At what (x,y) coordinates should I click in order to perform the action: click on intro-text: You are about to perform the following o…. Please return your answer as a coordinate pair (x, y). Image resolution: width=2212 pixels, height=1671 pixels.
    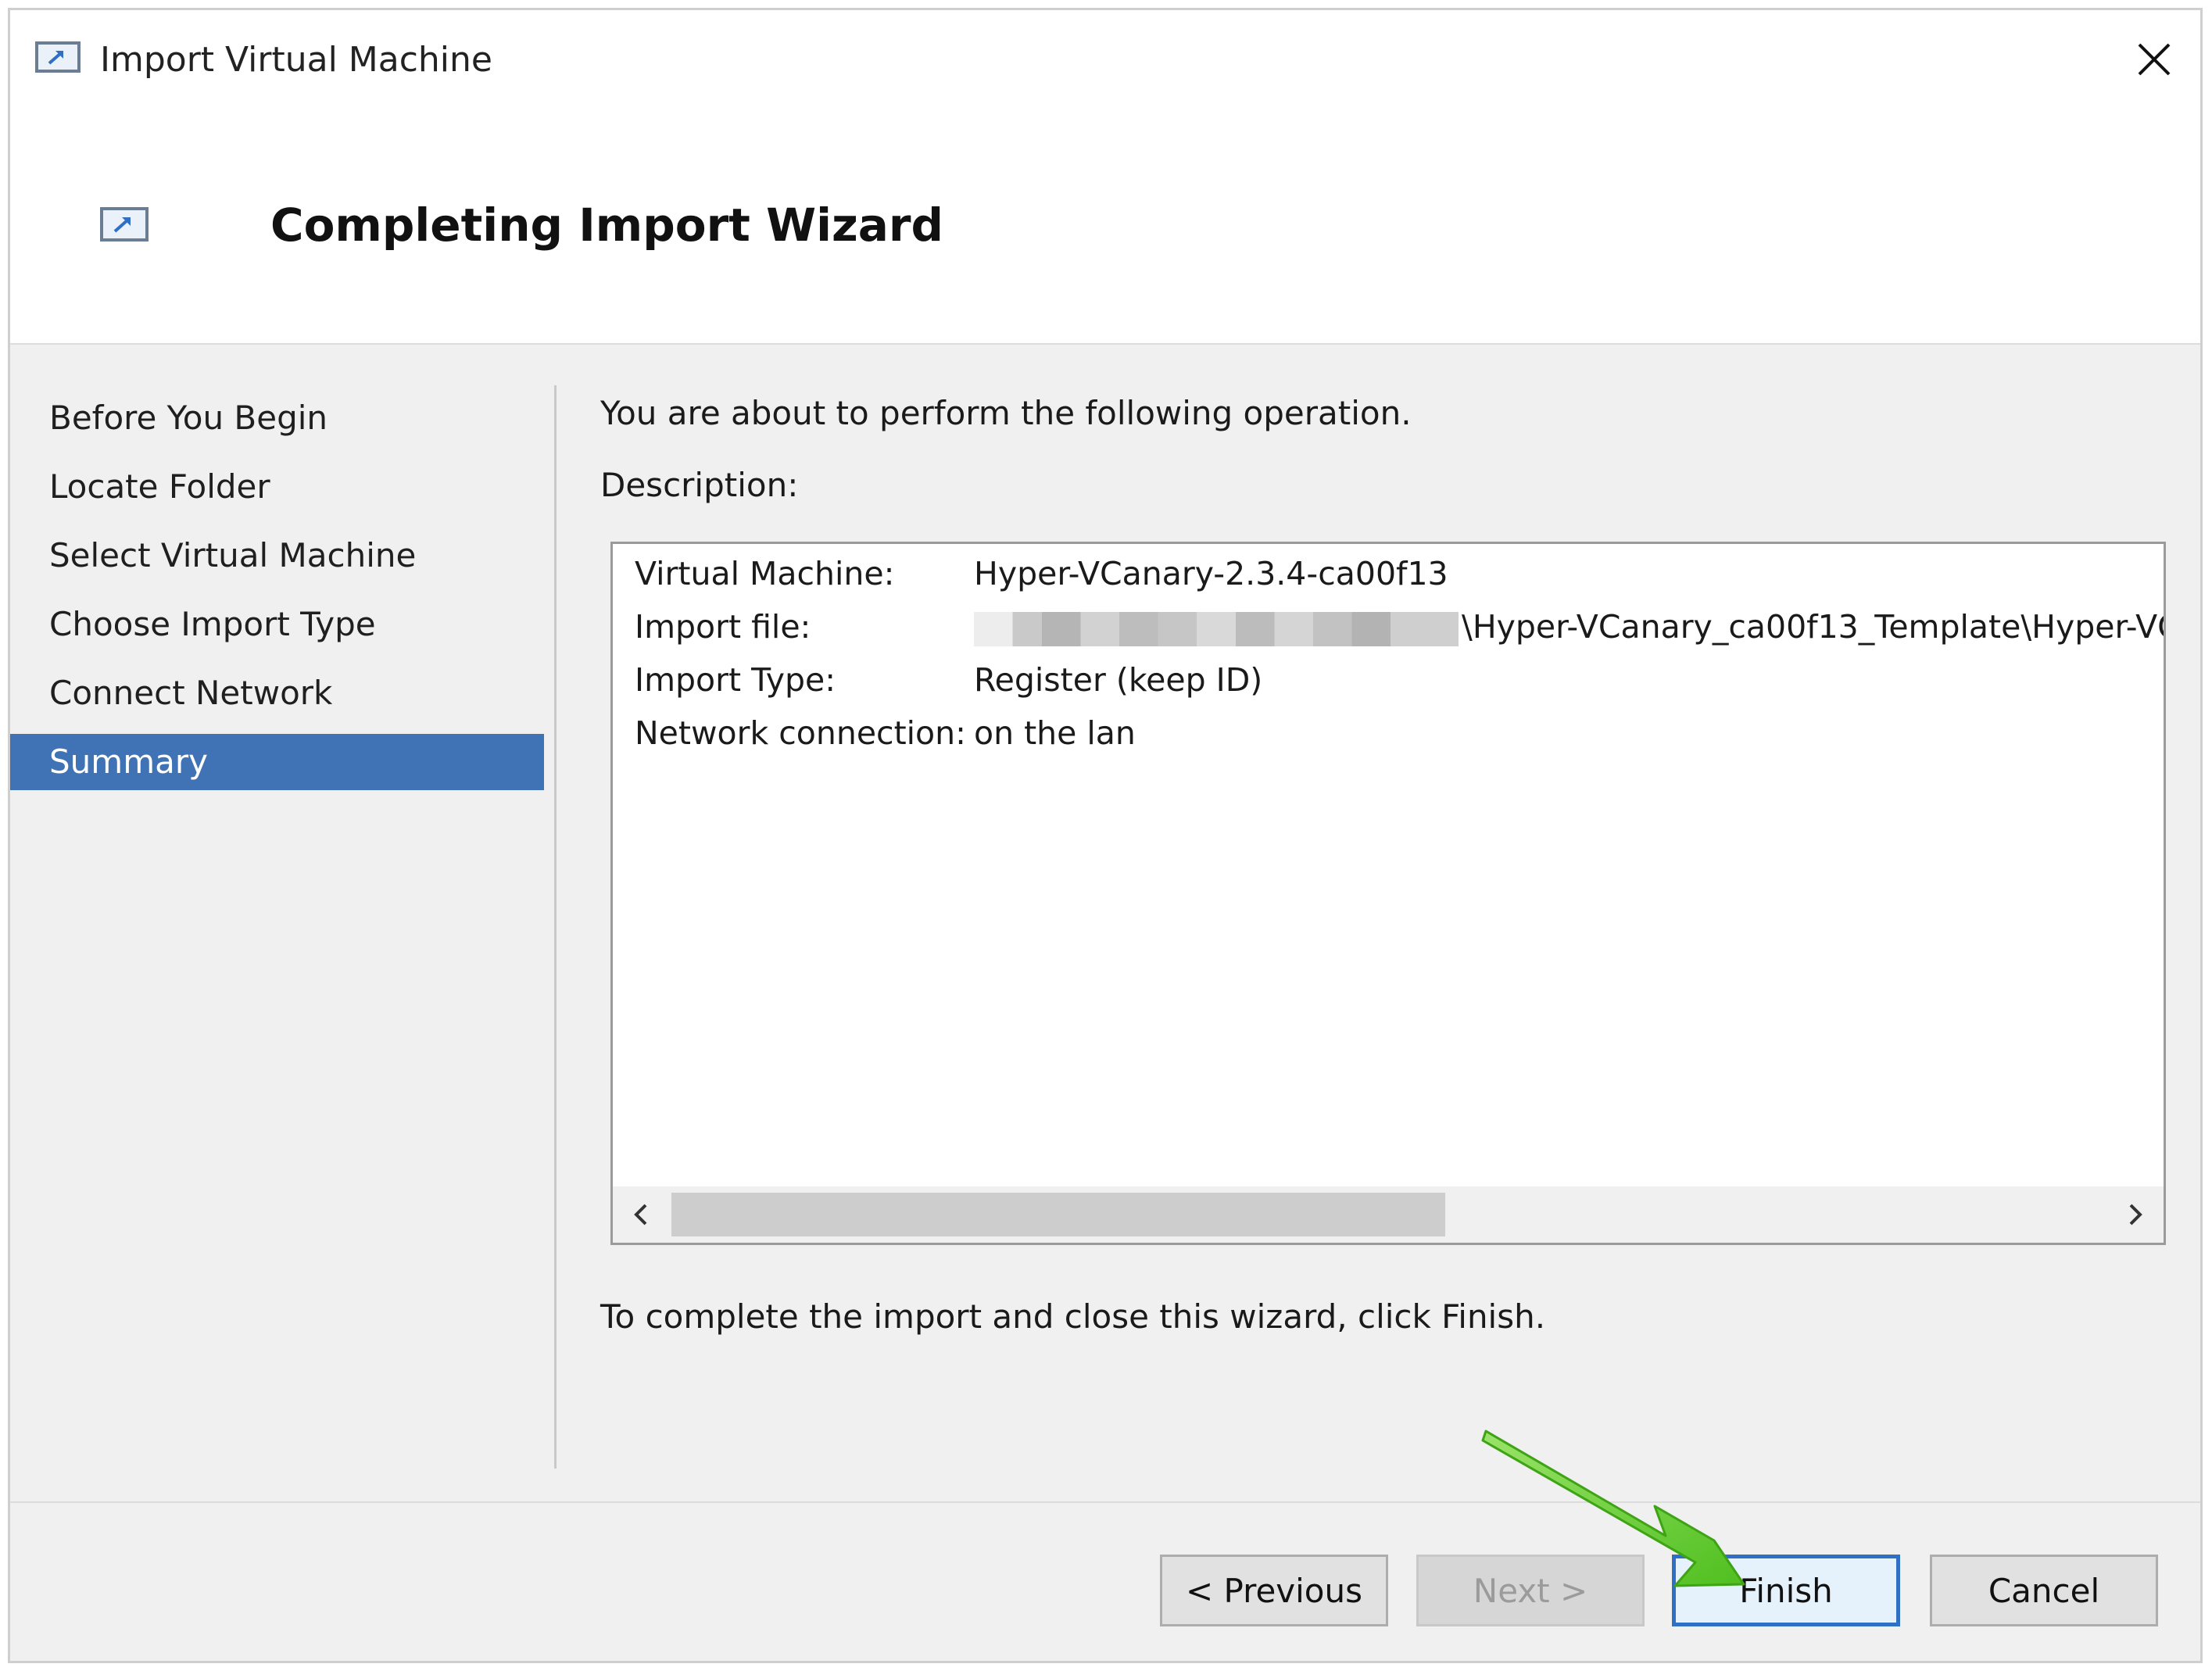
    Looking at the image, I should click on (1006, 413).